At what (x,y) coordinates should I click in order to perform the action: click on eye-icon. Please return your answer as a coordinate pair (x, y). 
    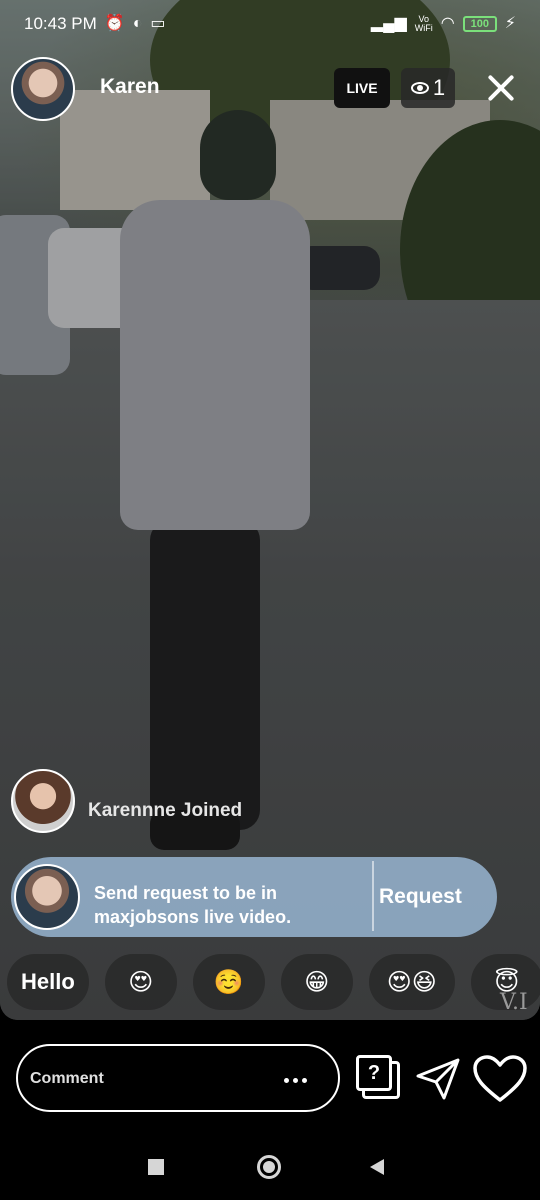
    Looking at the image, I should click on (419, 88).